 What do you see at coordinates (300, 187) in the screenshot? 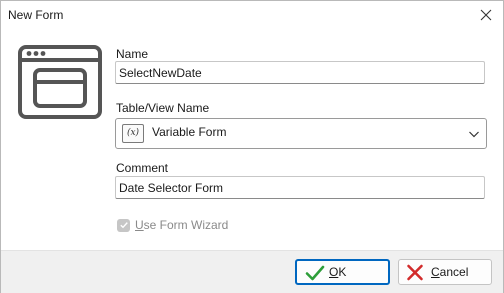
I see `comment-field: Date Selector Form` at bounding box center [300, 187].